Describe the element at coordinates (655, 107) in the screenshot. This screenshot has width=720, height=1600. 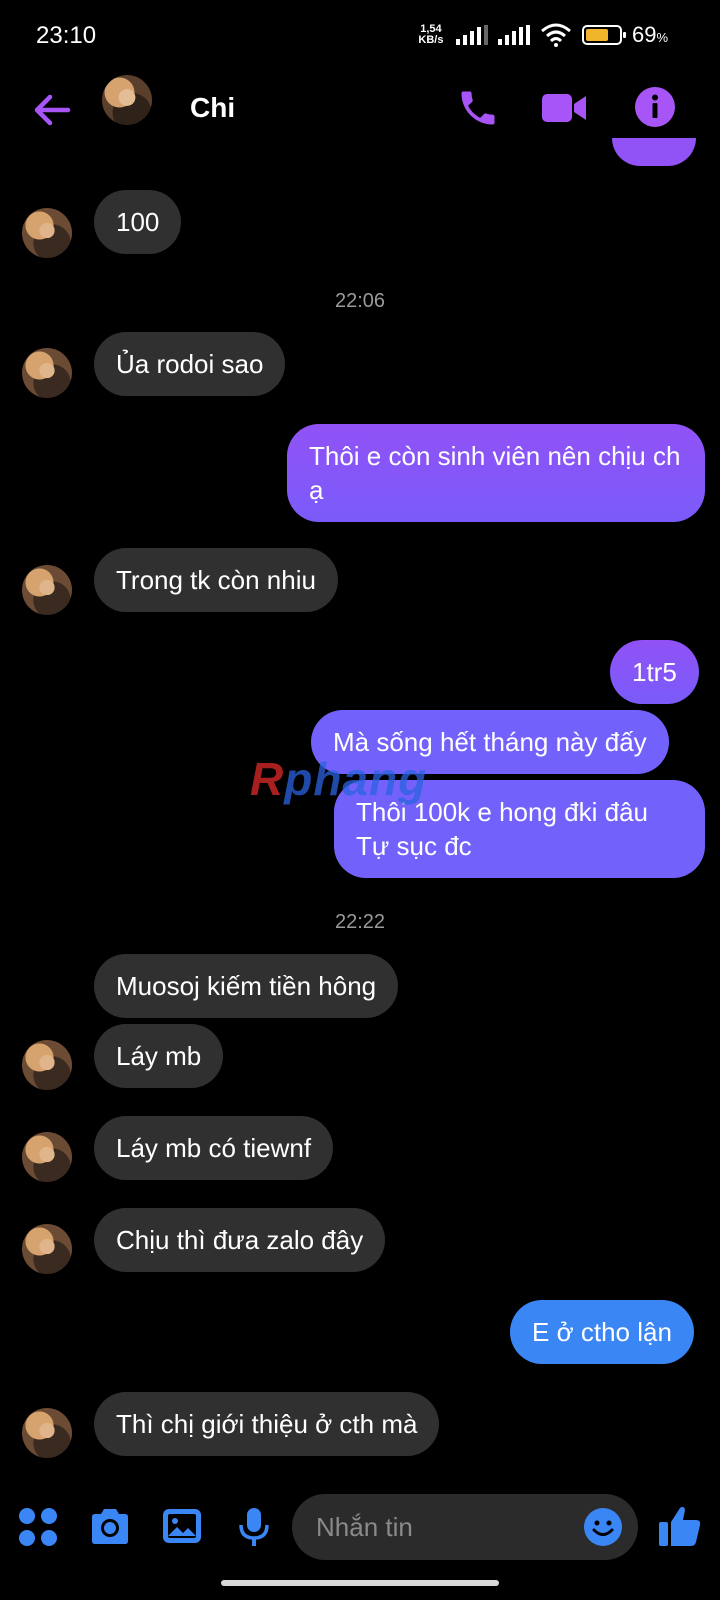
I see `info-icon` at that location.